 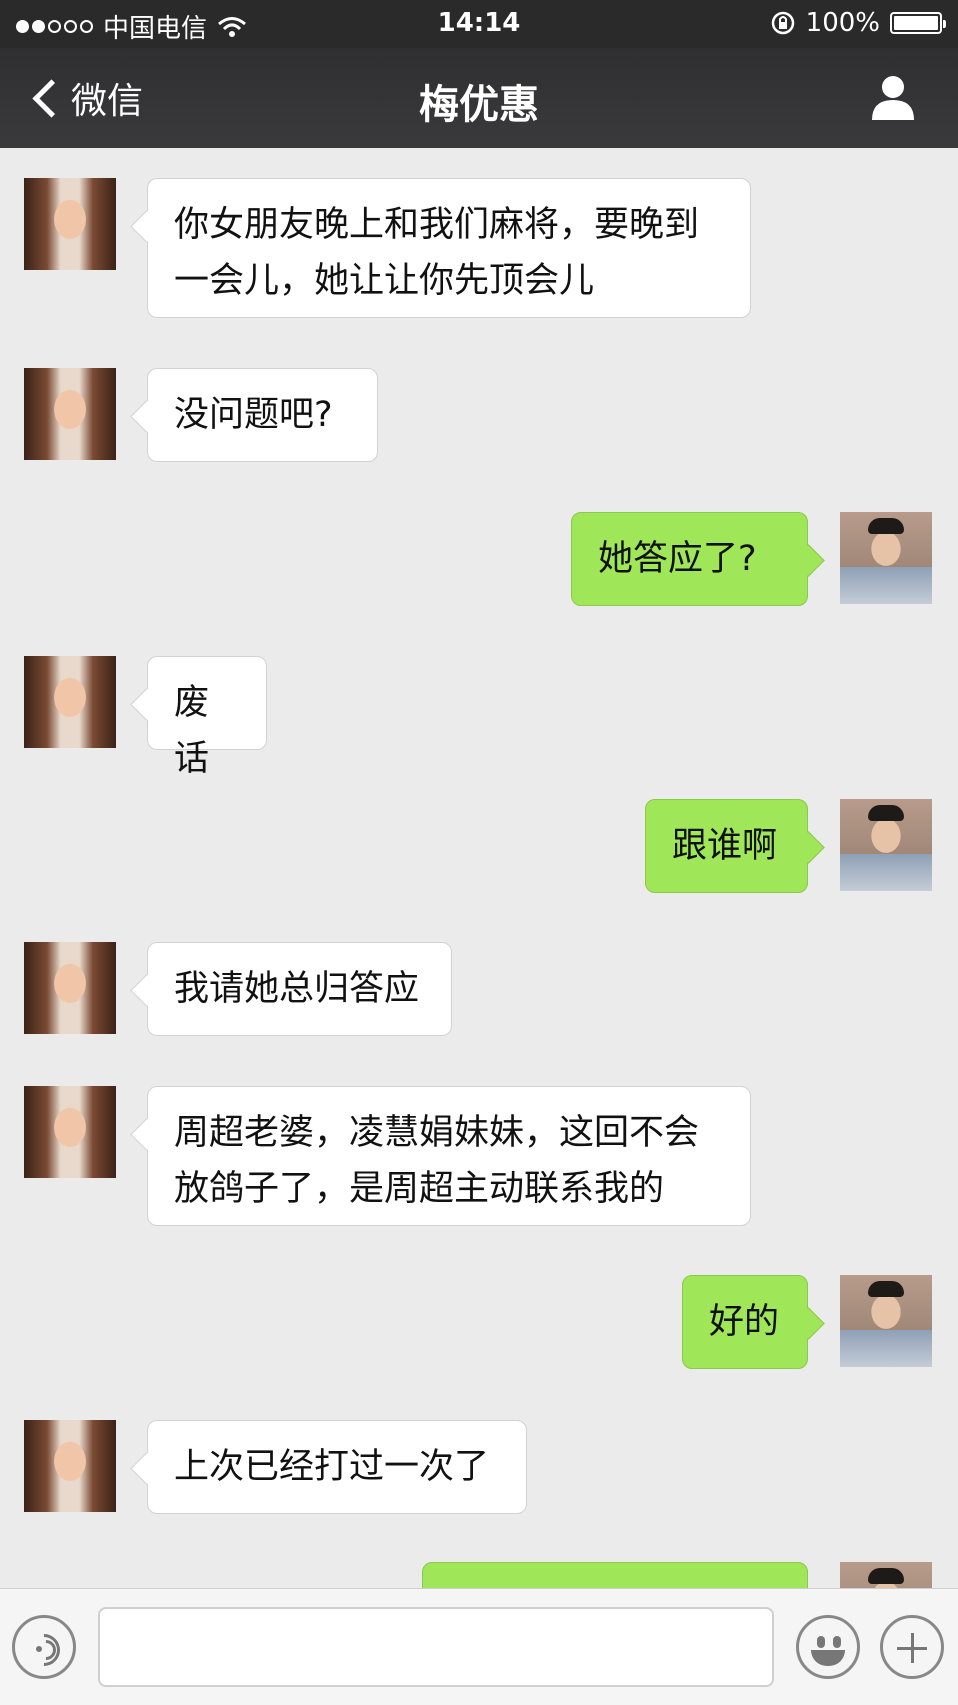 What do you see at coordinates (782, 23) in the screenshot?
I see `rotation-lock-icon` at bounding box center [782, 23].